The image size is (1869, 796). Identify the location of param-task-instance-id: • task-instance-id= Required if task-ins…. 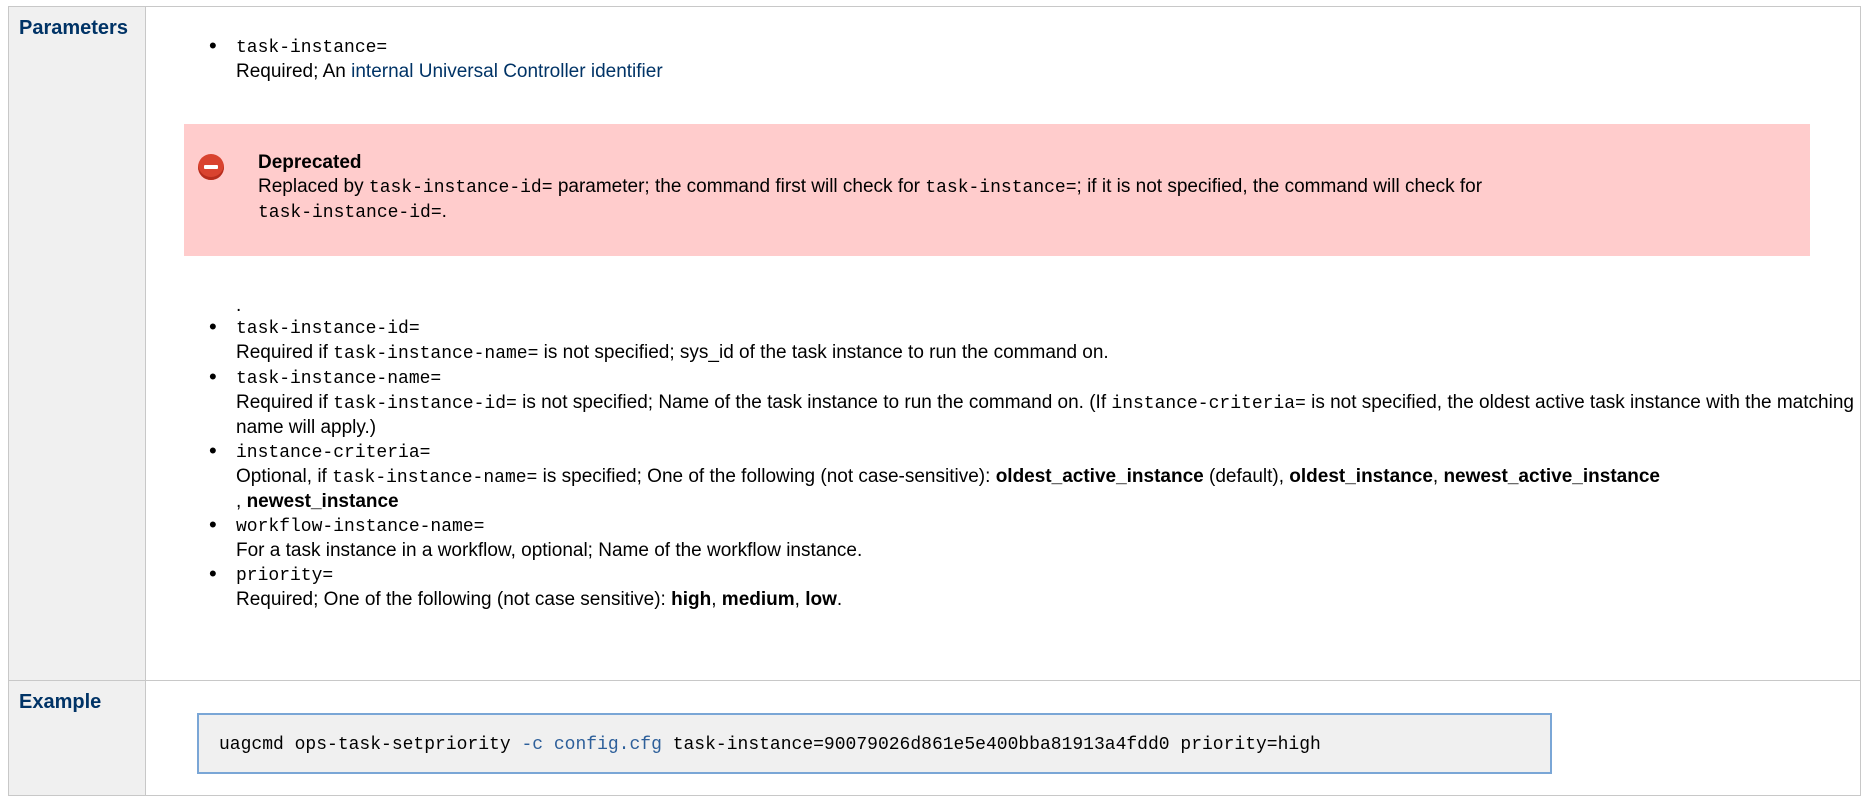
(1034, 341).